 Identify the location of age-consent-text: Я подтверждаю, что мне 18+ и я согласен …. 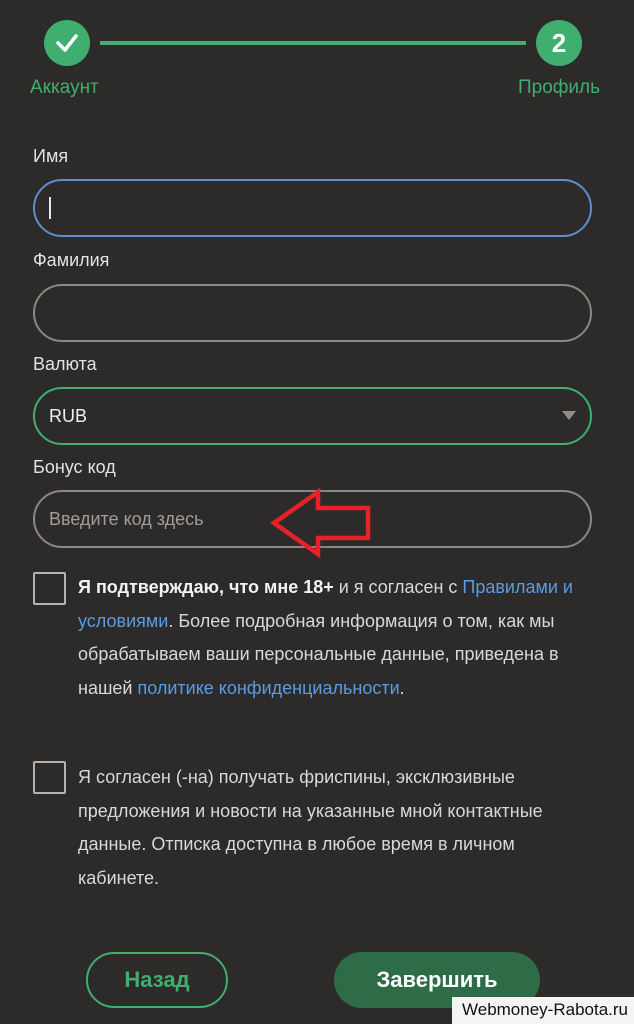
(338, 638).